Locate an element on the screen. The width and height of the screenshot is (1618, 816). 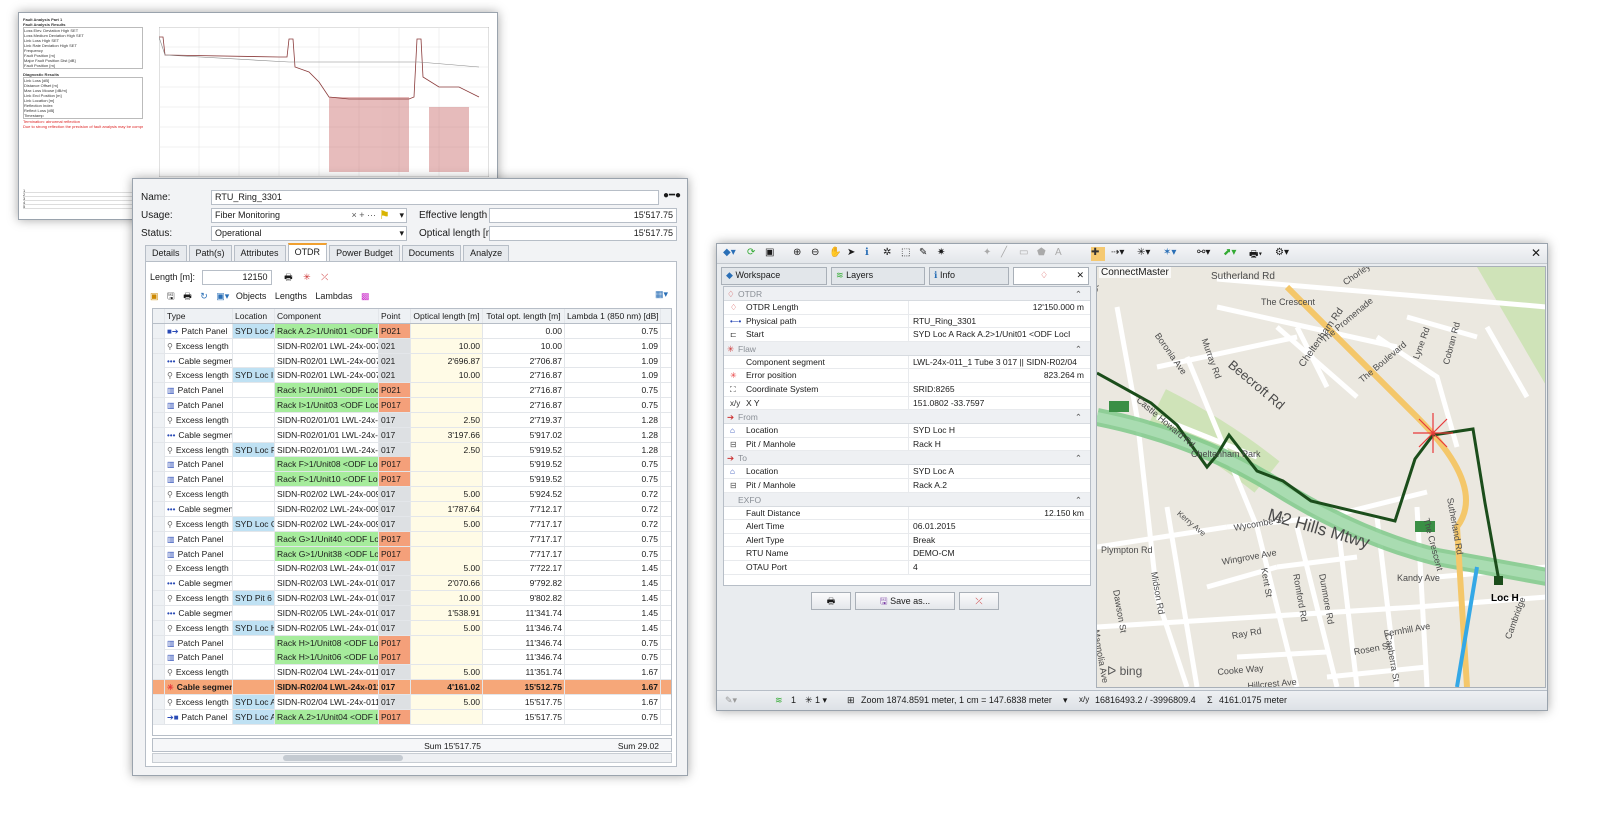
delete-route-icon: ⤫ is located at coordinates (324, 277).